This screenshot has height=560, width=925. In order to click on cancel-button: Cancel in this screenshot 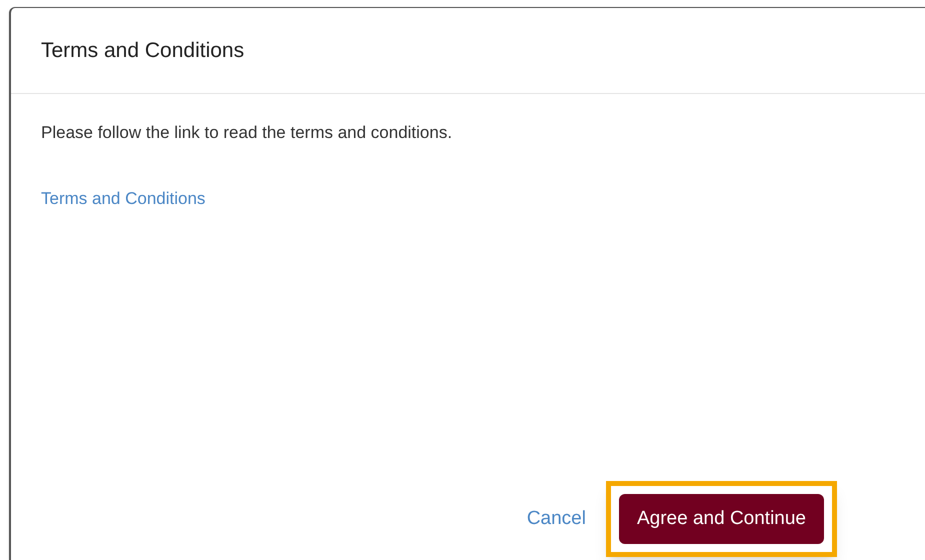, I will do `click(556, 519)`.